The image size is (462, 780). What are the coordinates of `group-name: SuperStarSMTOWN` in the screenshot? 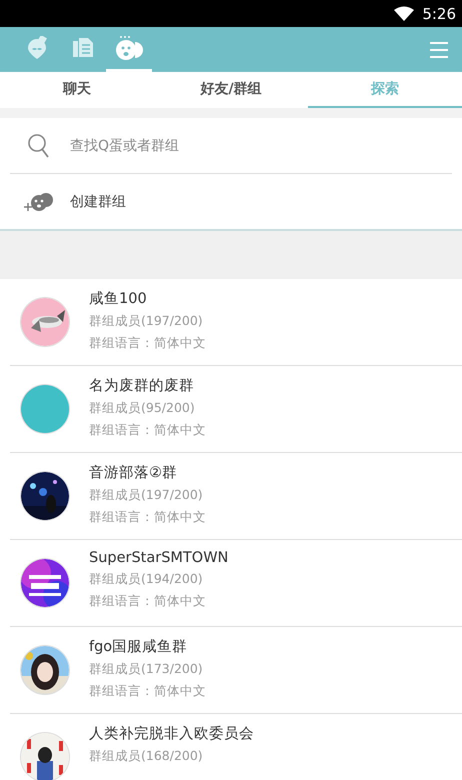 It's located at (158, 558).